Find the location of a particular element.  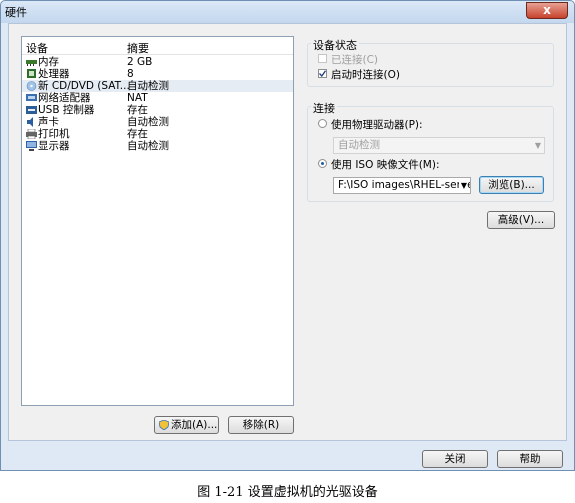

connected-checkbox is located at coordinates (322, 58).